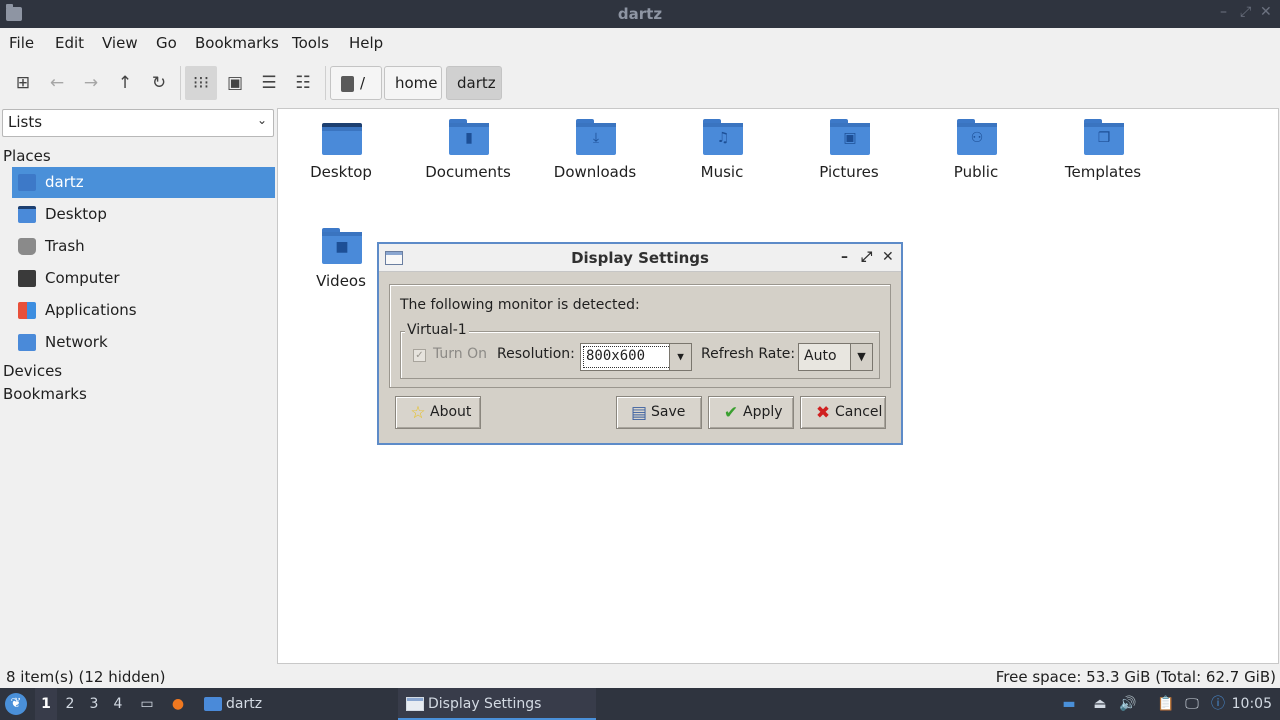 This screenshot has height=720, width=1280. What do you see at coordinates (1192, 704) in the screenshot?
I see `network-status-icon: 🖵` at bounding box center [1192, 704].